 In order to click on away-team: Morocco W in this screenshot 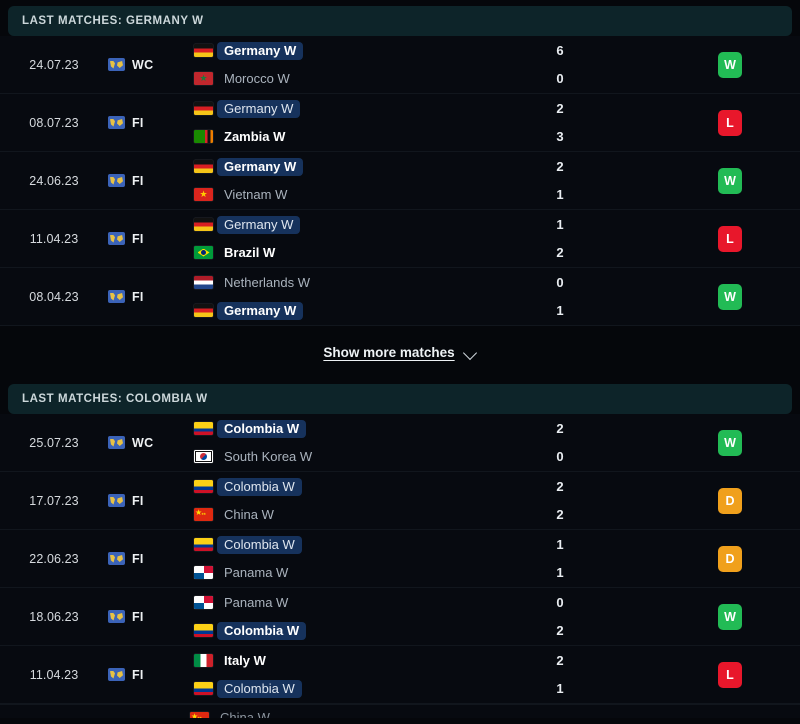, I will do `click(327, 79)`.